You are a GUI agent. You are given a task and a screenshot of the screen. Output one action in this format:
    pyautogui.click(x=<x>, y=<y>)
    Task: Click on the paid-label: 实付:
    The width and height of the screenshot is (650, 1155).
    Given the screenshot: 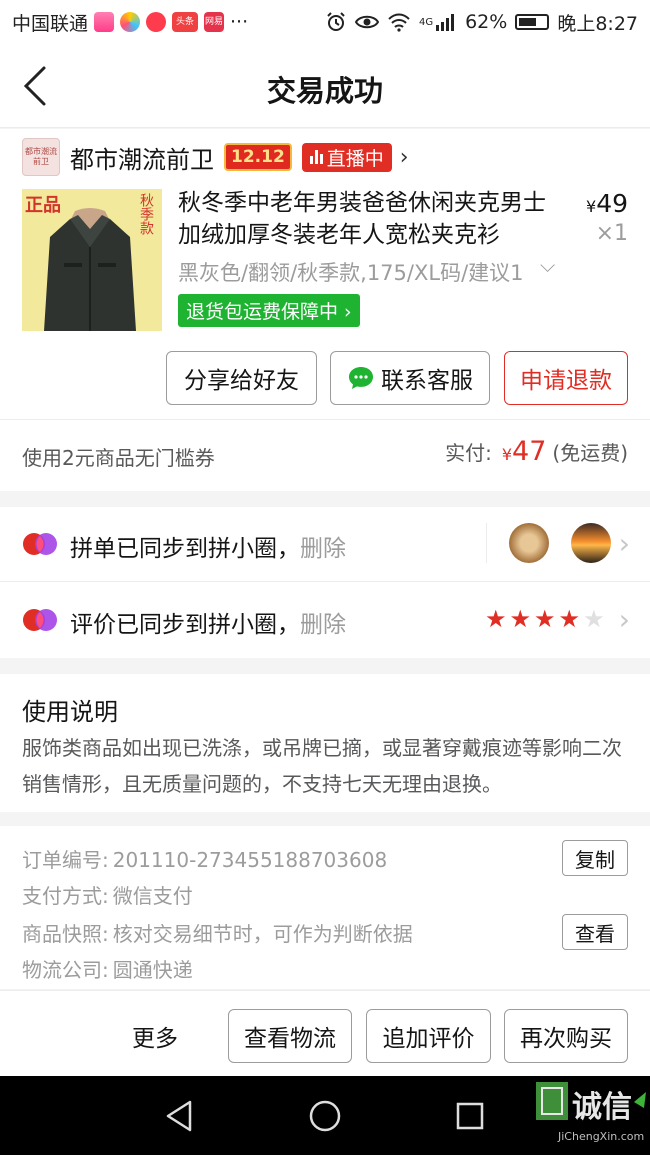 What is the action you would take?
    pyautogui.click(x=468, y=453)
    